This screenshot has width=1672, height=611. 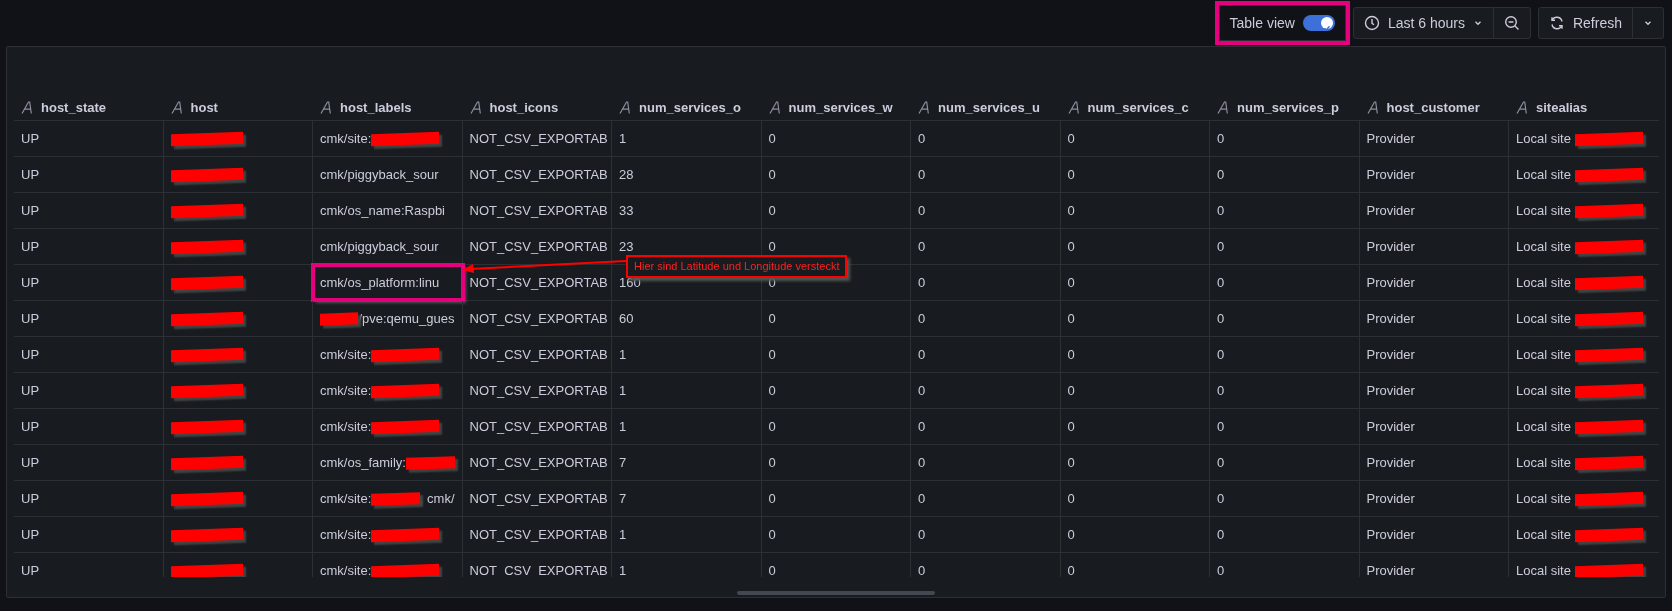 What do you see at coordinates (1288, 107) in the screenshot?
I see `column-header-label: num_services_p` at bounding box center [1288, 107].